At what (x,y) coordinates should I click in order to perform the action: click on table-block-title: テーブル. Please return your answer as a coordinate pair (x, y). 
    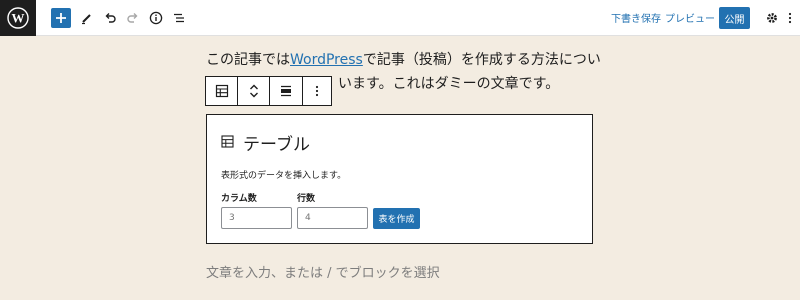
    Looking at the image, I should click on (276, 145).